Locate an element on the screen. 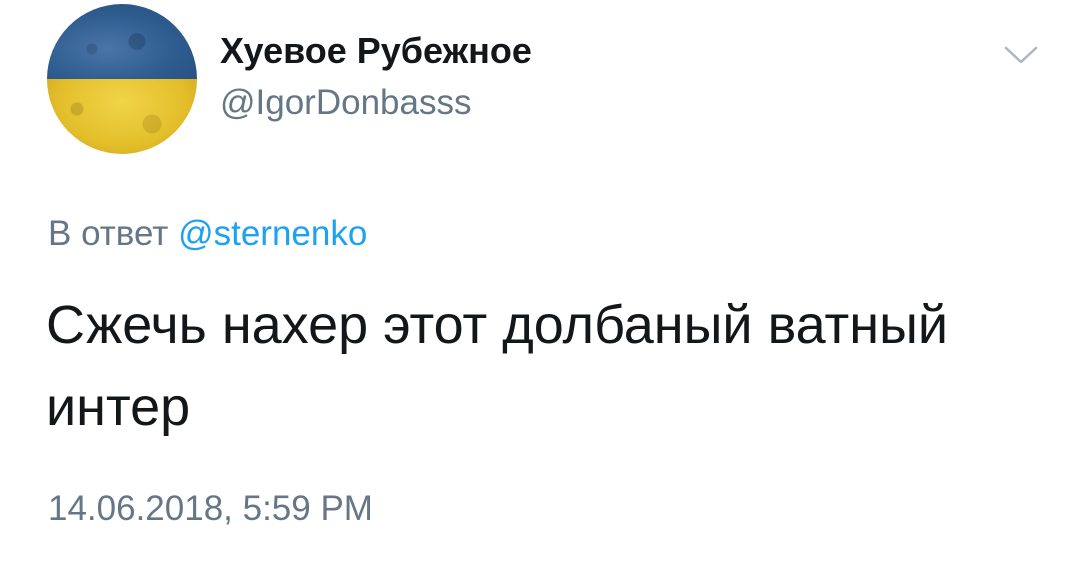  reply-prefix: В ответ is located at coordinates (108, 233).